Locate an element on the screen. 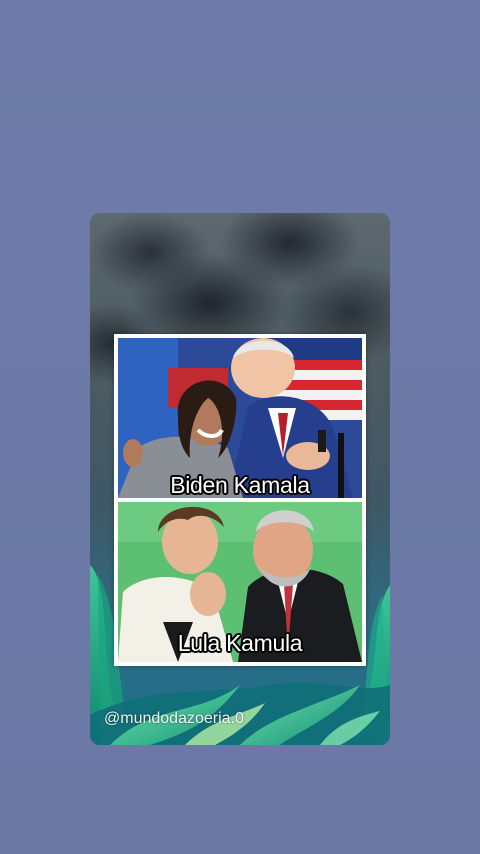  photo-lula-dilma: Lula Kamula is located at coordinates (240, 582).